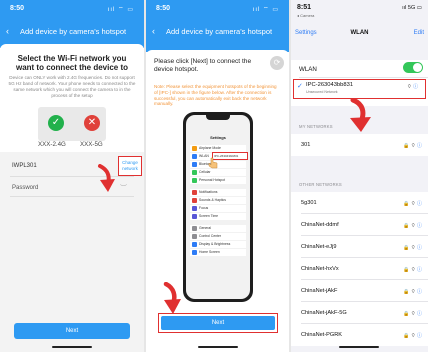 This screenshot has width=428, height=352. I want to click on settings-back-button: Settings, so click(306, 33).